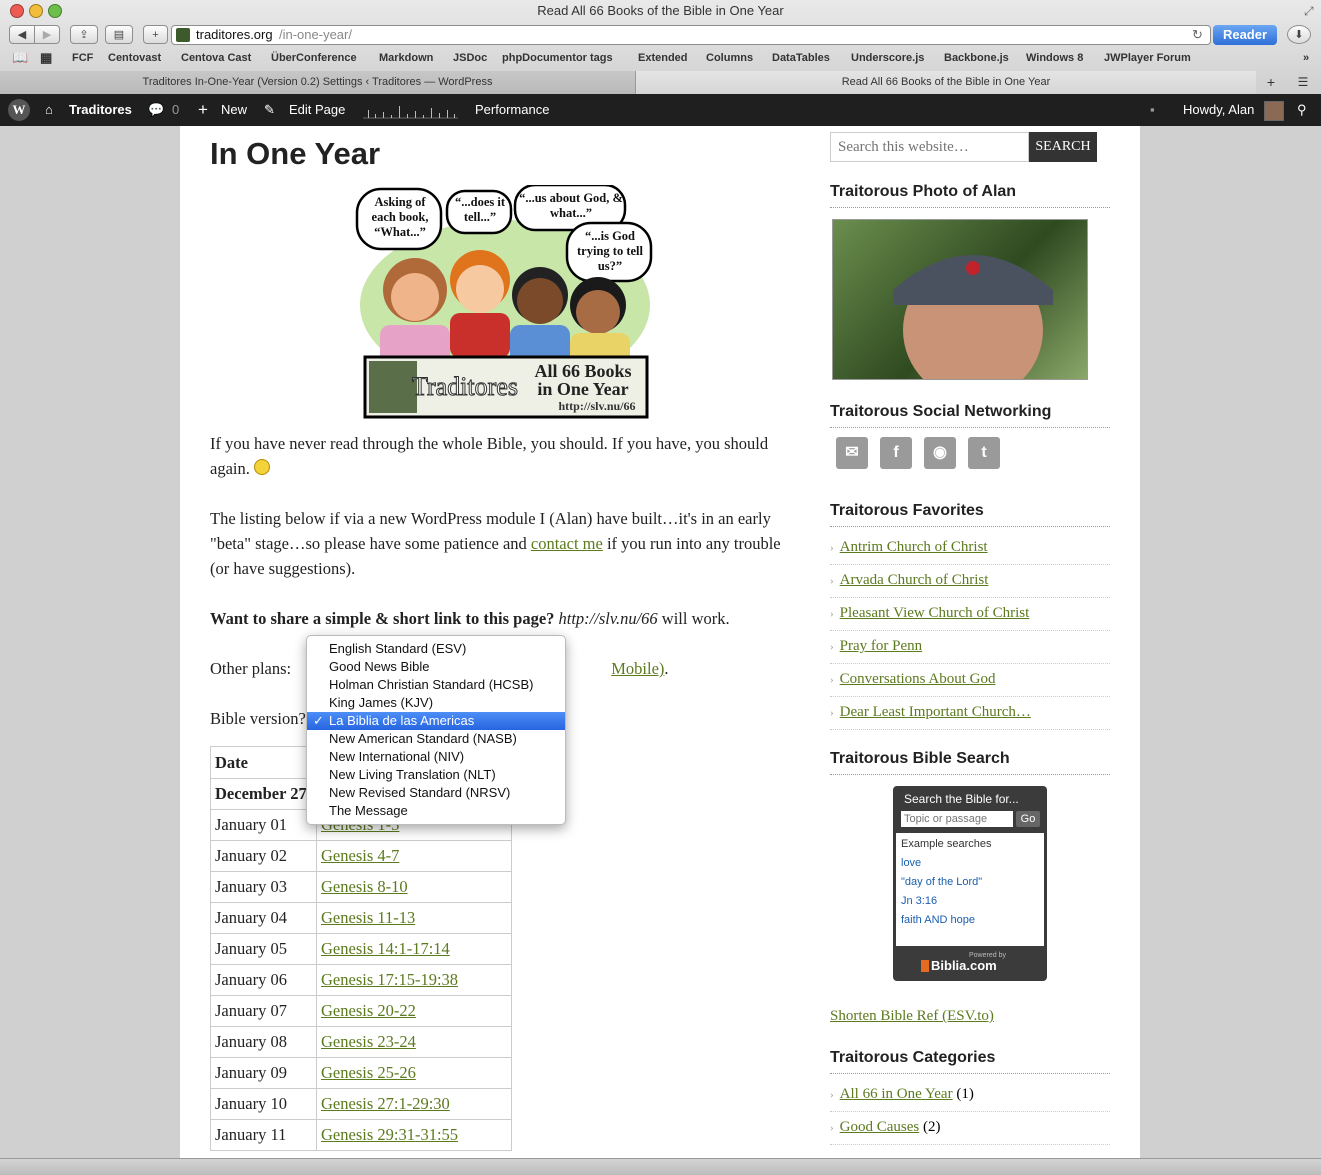 Image resolution: width=1321 pixels, height=1175 pixels. Describe the element at coordinates (258, 718) in the screenshot. I see `bible-version-label: Bible version?` at that location.